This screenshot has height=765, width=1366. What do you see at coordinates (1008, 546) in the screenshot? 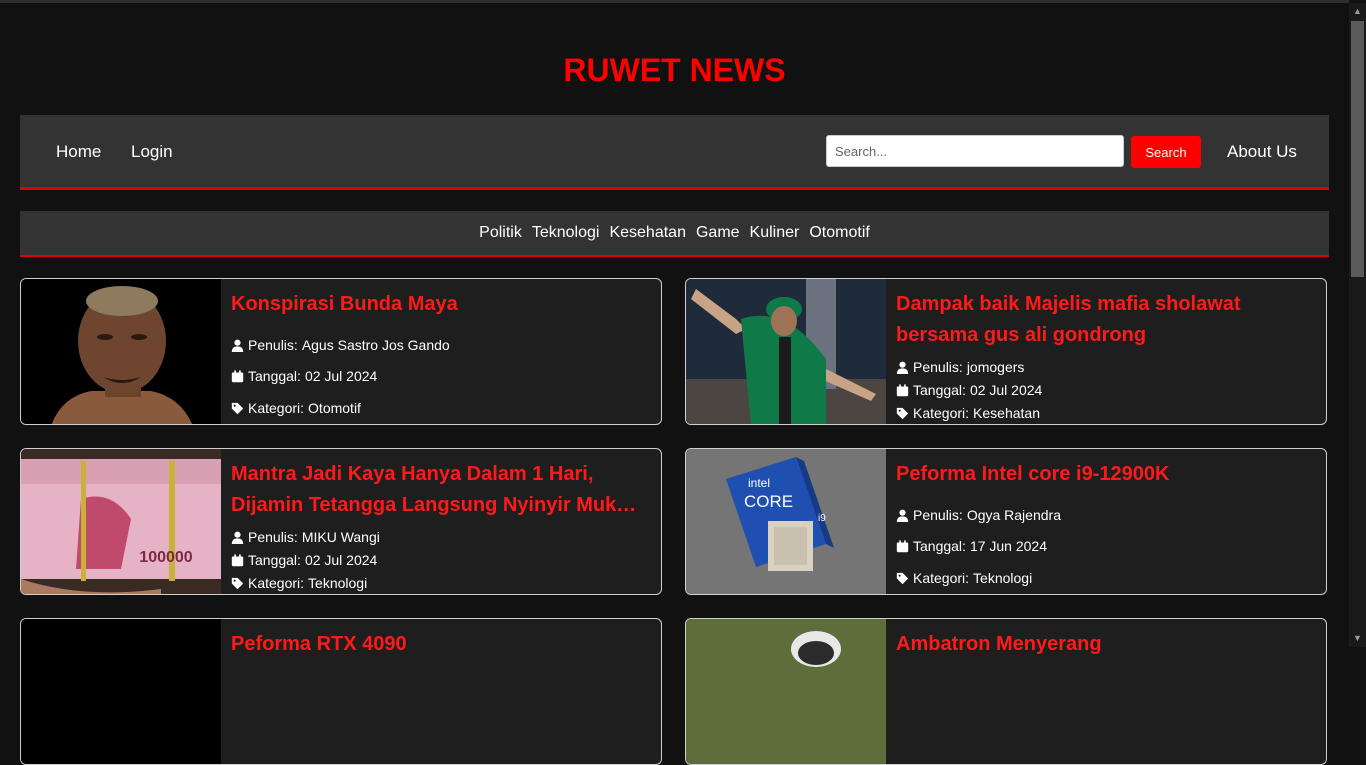
I see `date-value: 17 Jun 2024` at bounding box center [1008, 546].